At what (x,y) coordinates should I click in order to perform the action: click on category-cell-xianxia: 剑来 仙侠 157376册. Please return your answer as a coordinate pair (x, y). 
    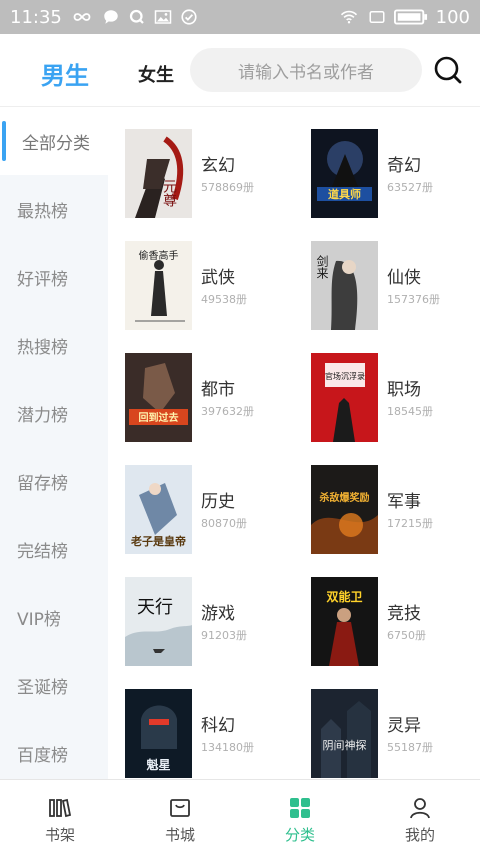
    Looking at the image, I should click on (387, 275).